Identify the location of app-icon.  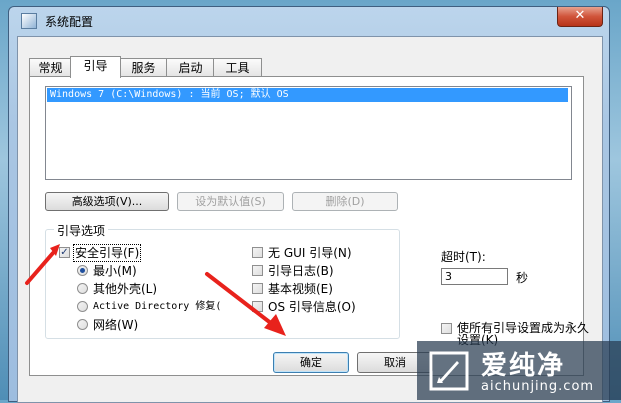
(29, 21).